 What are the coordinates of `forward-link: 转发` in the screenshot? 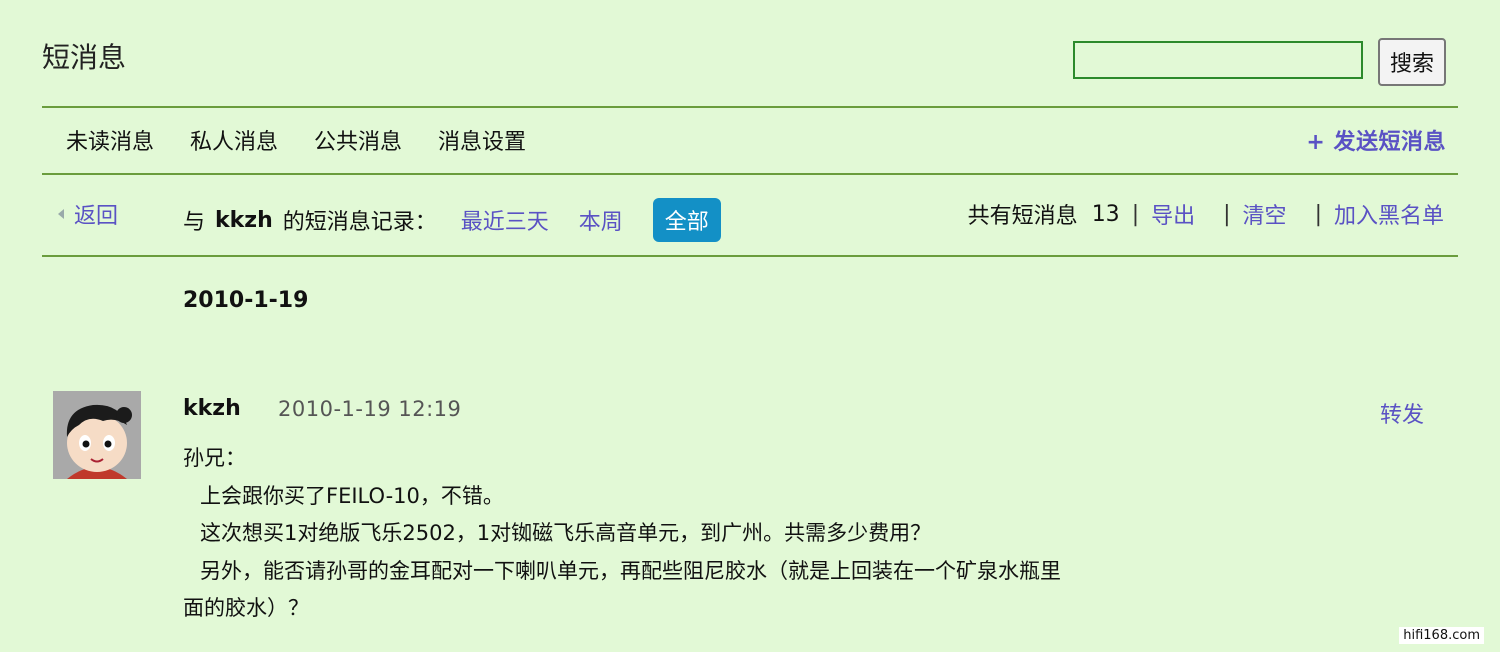 It's located at (1402, 413).